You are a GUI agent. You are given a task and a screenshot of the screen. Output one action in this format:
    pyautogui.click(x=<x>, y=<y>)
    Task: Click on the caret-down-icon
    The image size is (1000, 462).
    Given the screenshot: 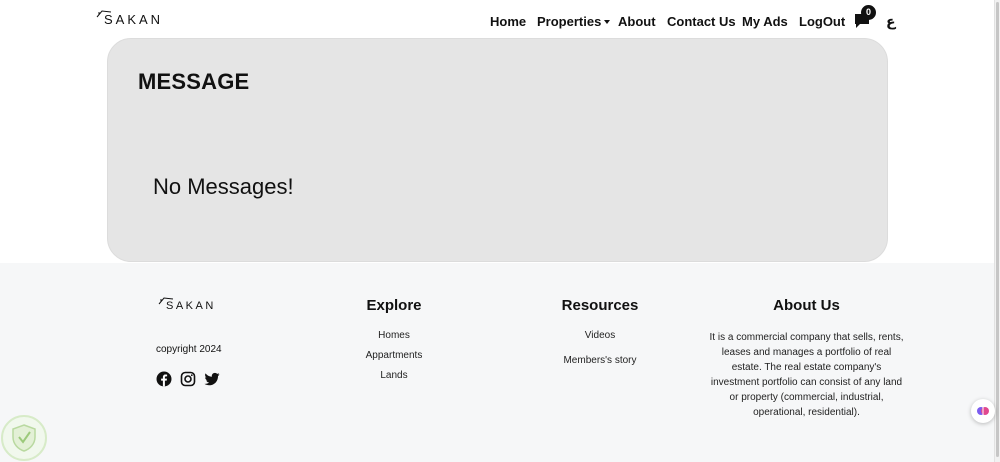 What is the action you would take?
    pyautogui.click(x=607, y=21)
    